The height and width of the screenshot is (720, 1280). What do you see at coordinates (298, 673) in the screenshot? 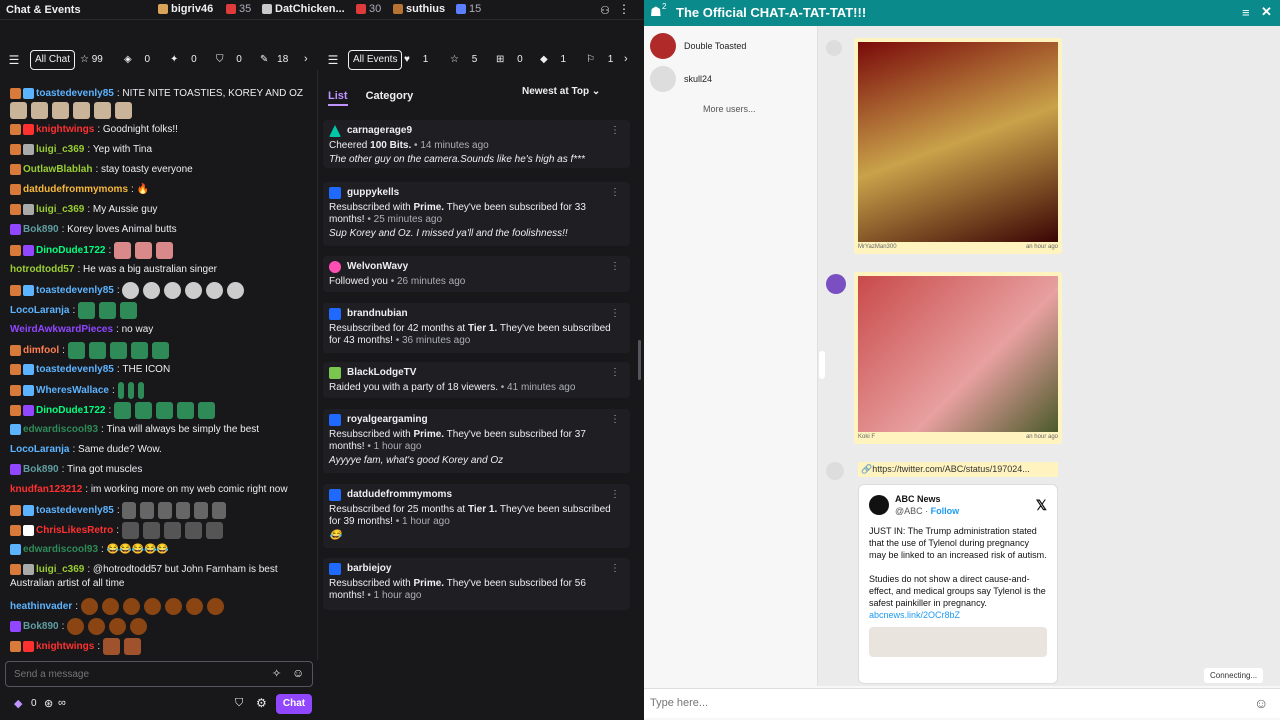
I see `emote-picker-icon: ☺` at bounding box center [298, 673].